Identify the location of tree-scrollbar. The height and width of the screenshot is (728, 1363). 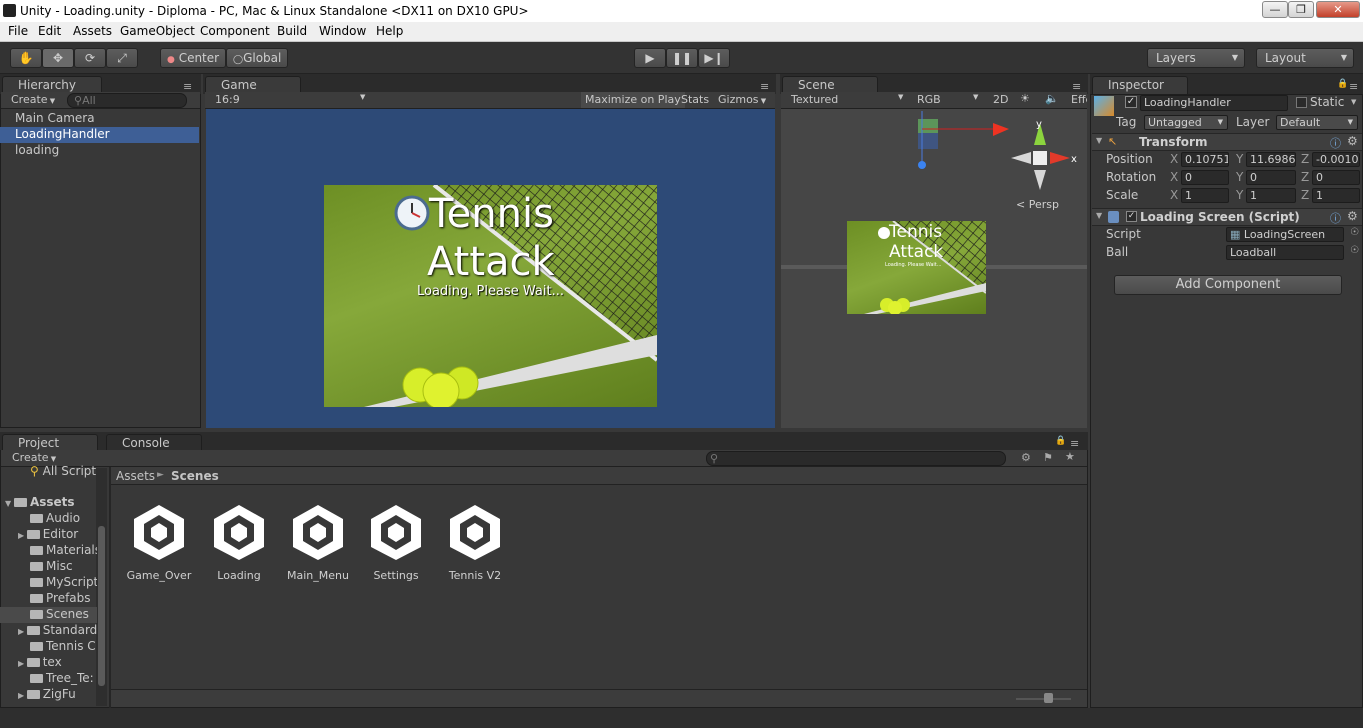
(101, 587).